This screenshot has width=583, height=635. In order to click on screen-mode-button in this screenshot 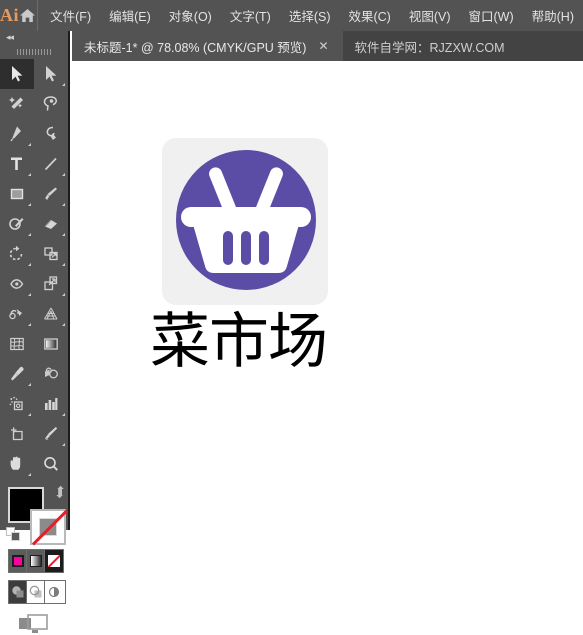, I will do `click(34, 624)`.